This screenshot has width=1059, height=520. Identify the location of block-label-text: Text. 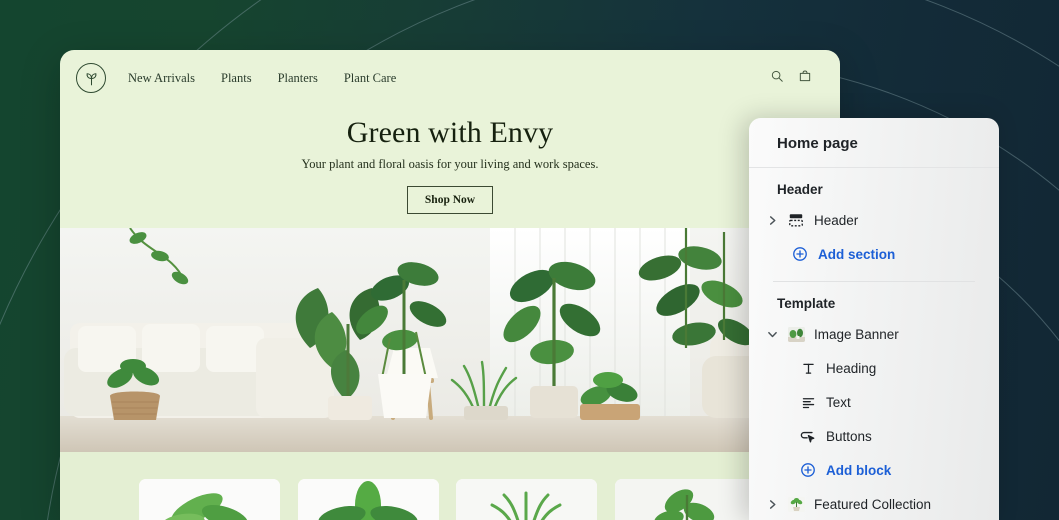
(838, 402).